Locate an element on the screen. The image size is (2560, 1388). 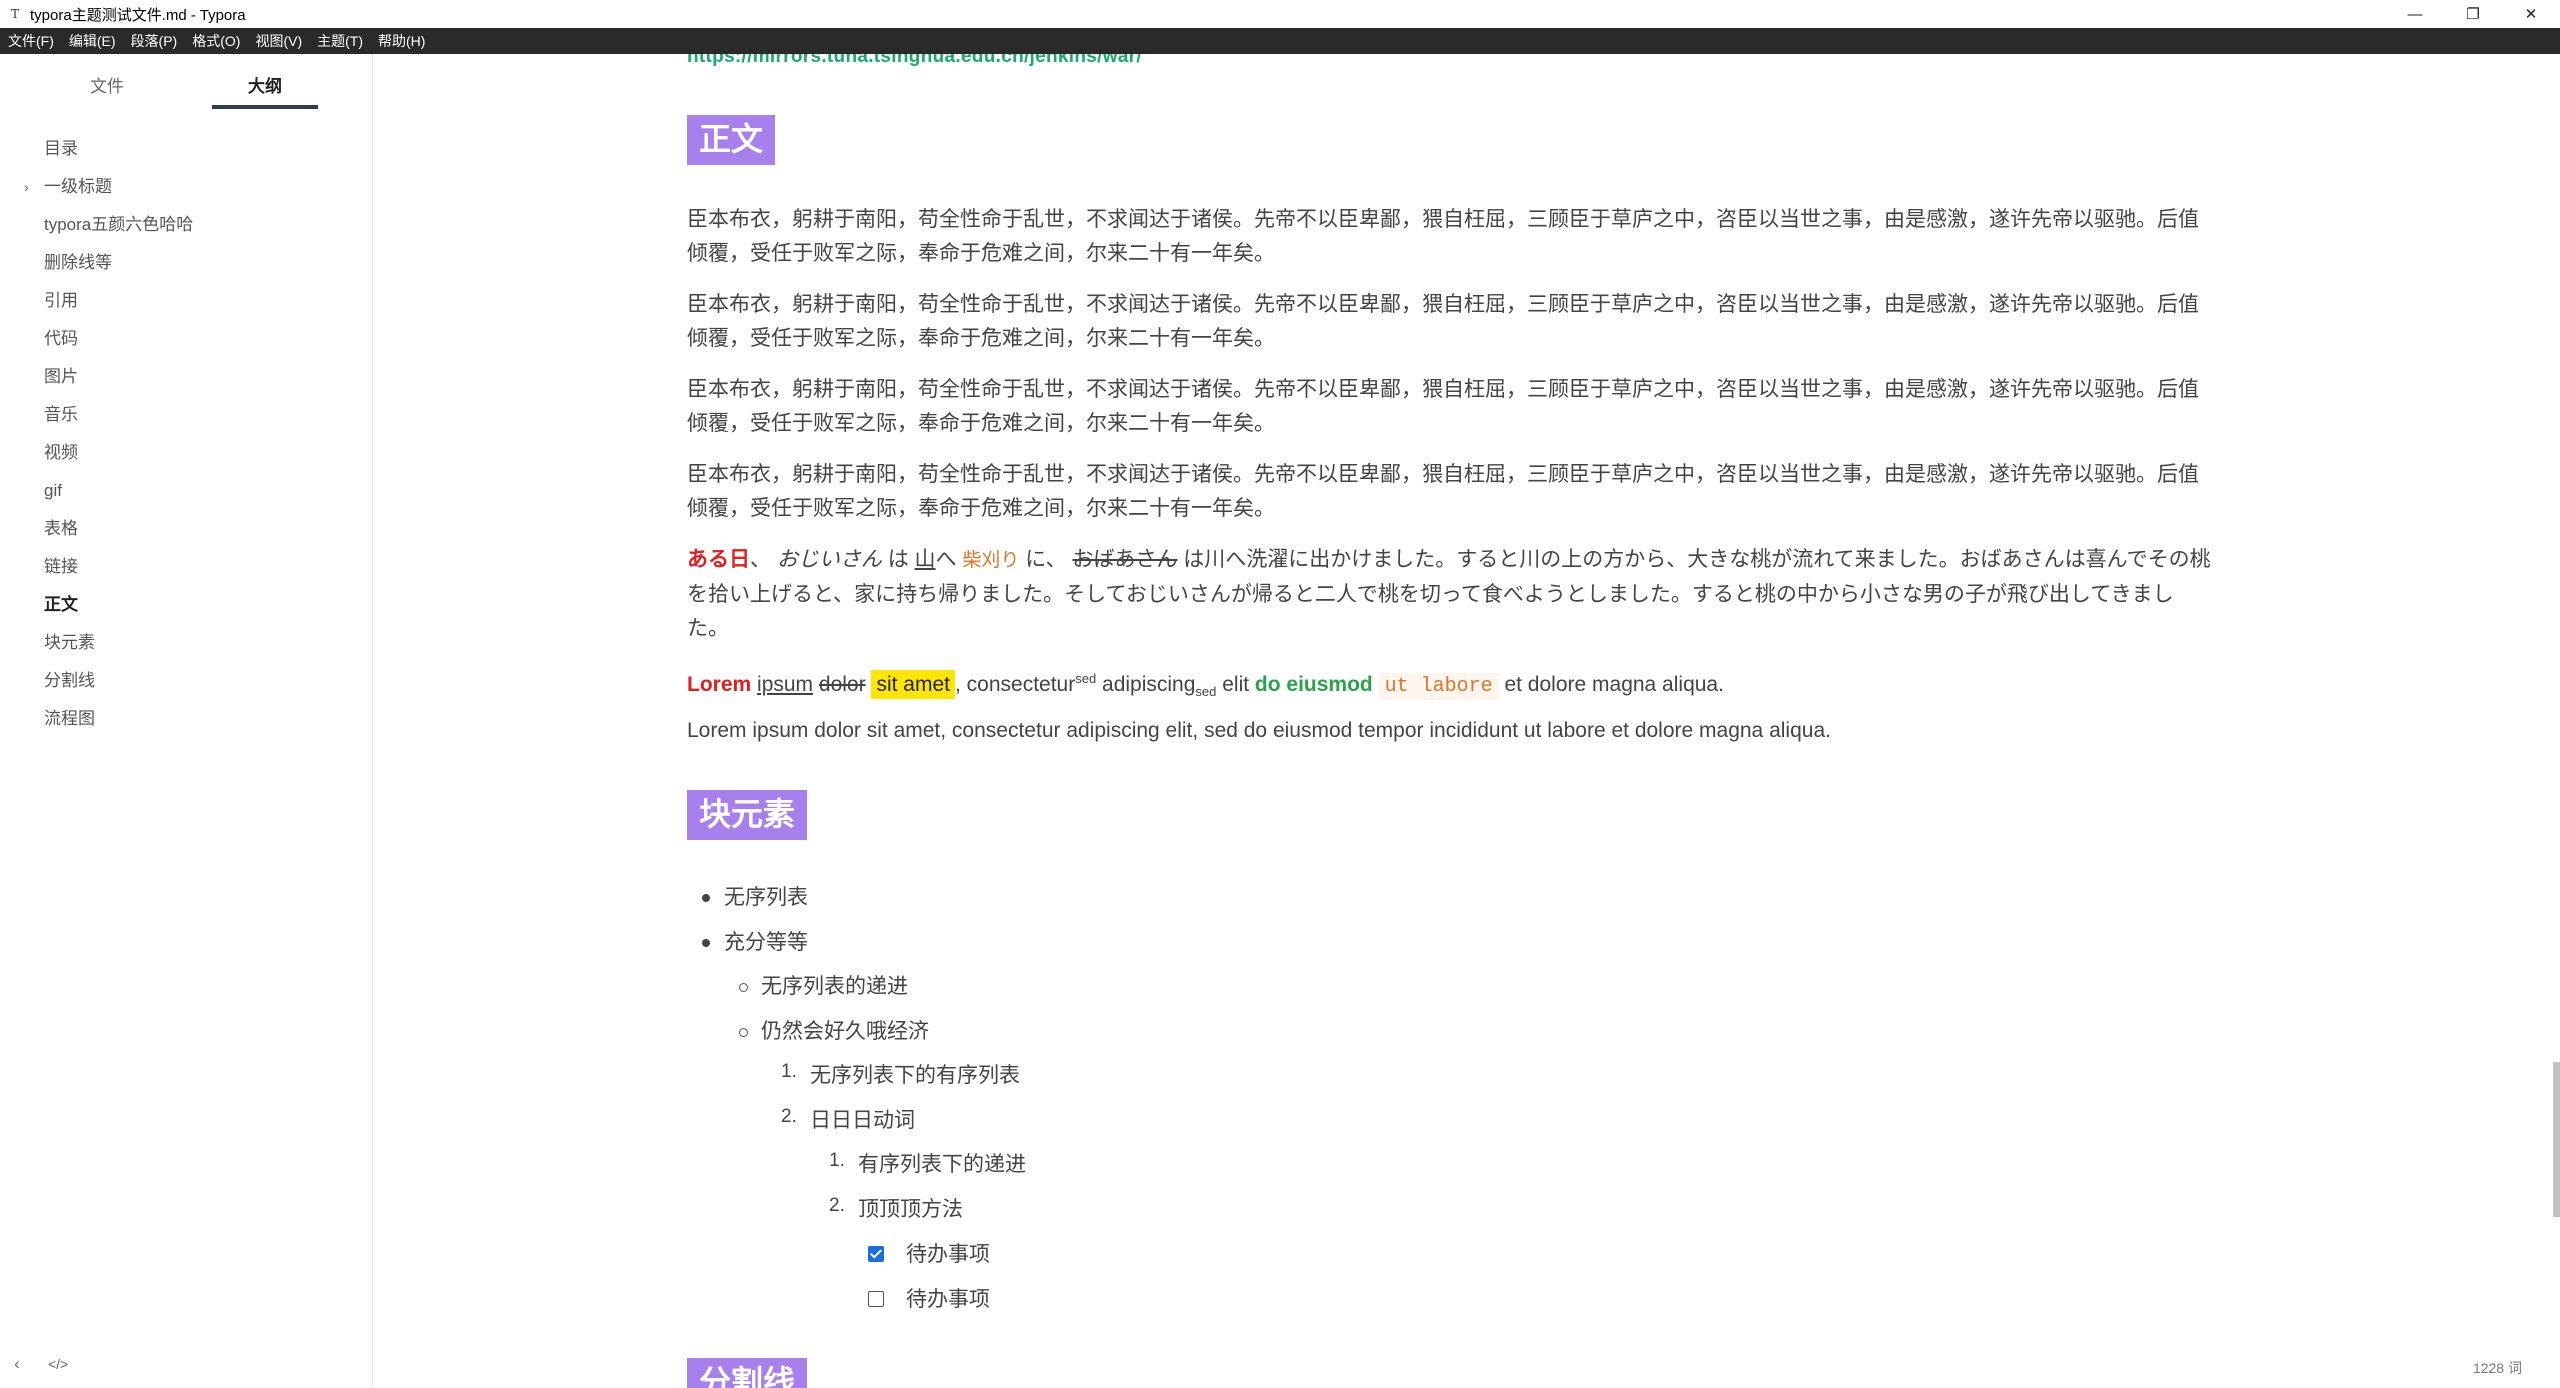
list-item: 日日日动词 is located at coordinates (862, 1120).